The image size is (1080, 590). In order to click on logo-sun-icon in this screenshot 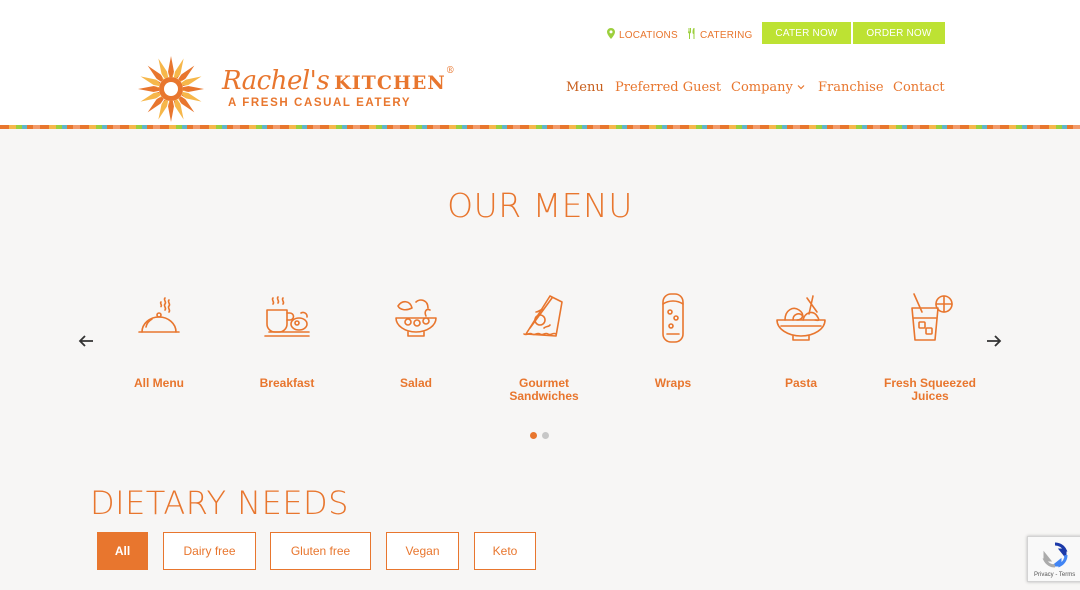, I will do `click(171, 89)`.